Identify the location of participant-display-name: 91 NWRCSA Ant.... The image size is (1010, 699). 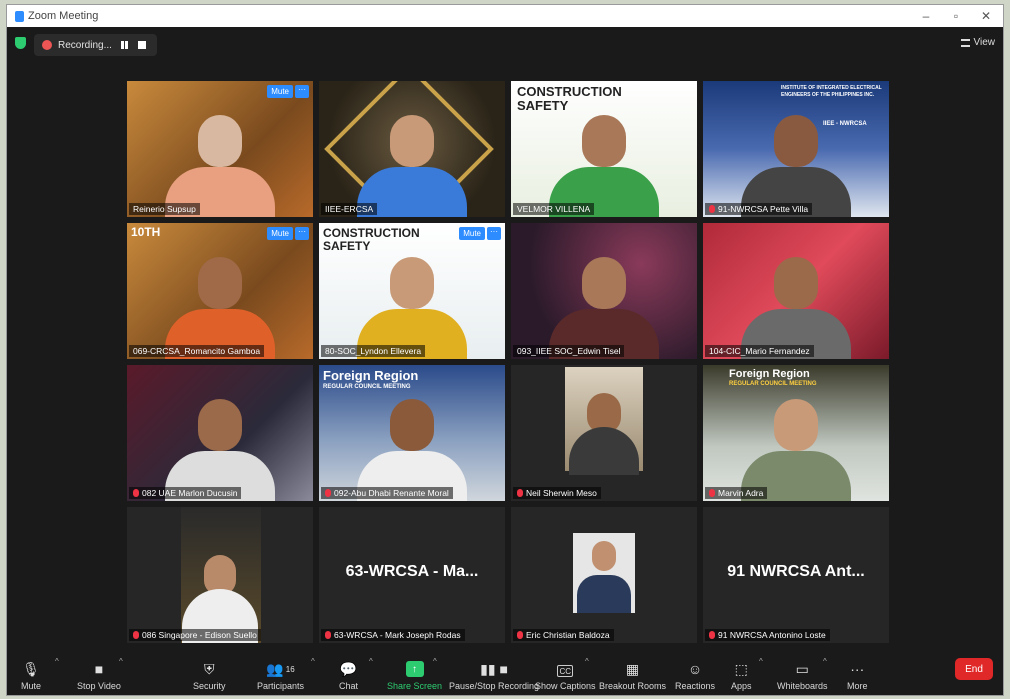
(796, 571).